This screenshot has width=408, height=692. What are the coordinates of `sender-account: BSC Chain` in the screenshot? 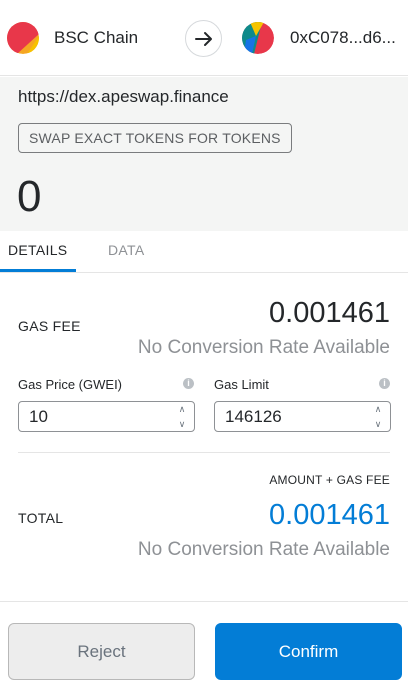 It's located at (72, 38).